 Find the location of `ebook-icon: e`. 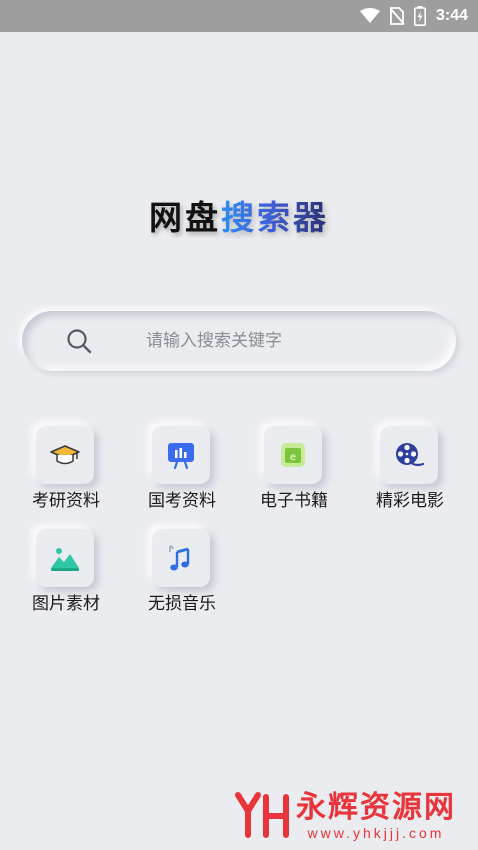

ebook-icon: e is located at coordinates (293, 455).